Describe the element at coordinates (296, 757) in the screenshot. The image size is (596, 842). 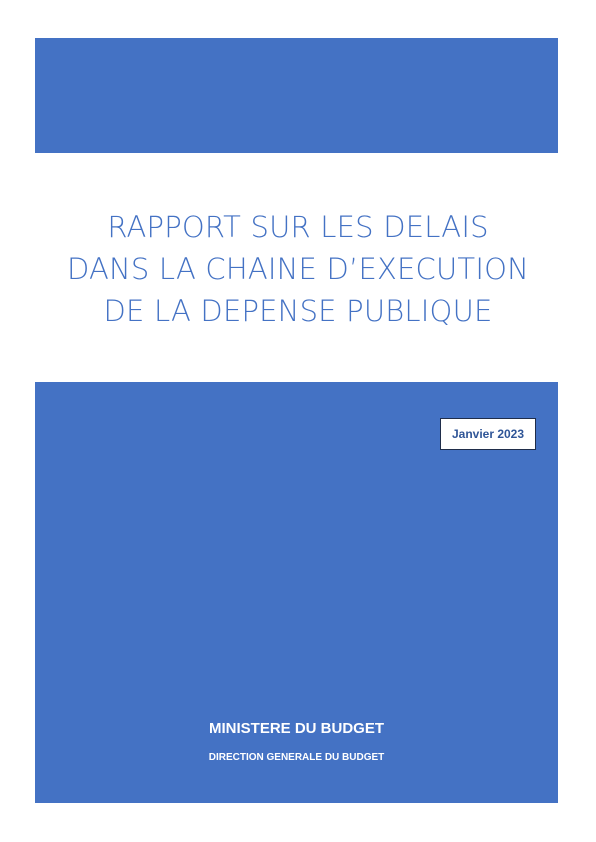
I see `direction-name: DIRECTION GENERALE DU BUDGET` at that location.